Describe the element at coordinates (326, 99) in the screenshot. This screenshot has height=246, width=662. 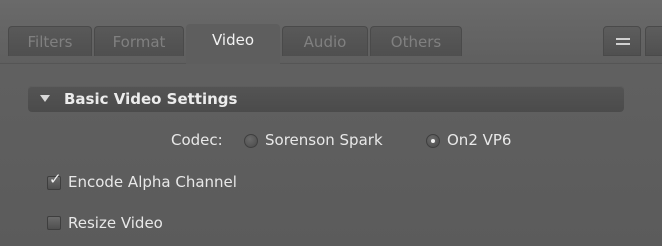
I see `section-basic-video-settings: Basic Video Settings` at that location.